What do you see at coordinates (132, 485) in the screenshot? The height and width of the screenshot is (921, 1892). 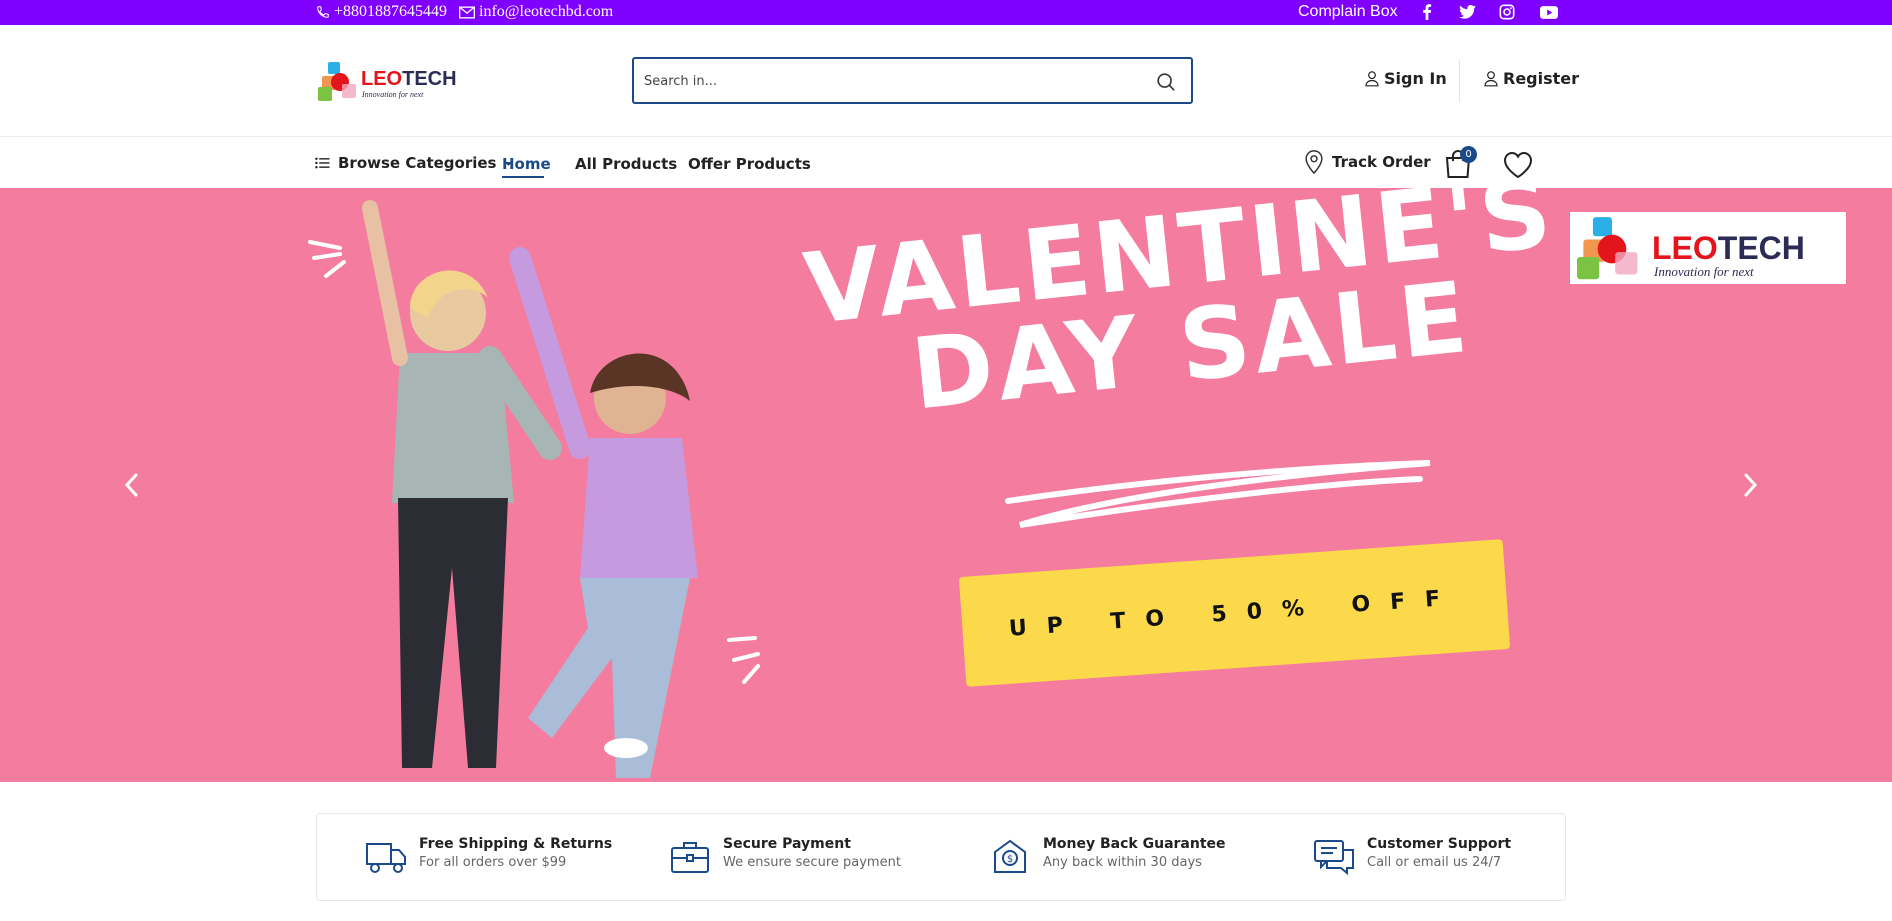 I see `carousel-prev-icon` at bounding box center [132, 485].